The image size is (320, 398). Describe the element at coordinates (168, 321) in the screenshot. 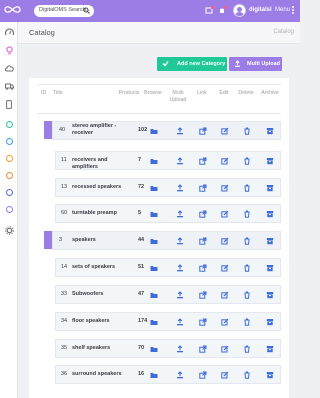

I see `category-row-child: 34 floor speakers 174` at that location.